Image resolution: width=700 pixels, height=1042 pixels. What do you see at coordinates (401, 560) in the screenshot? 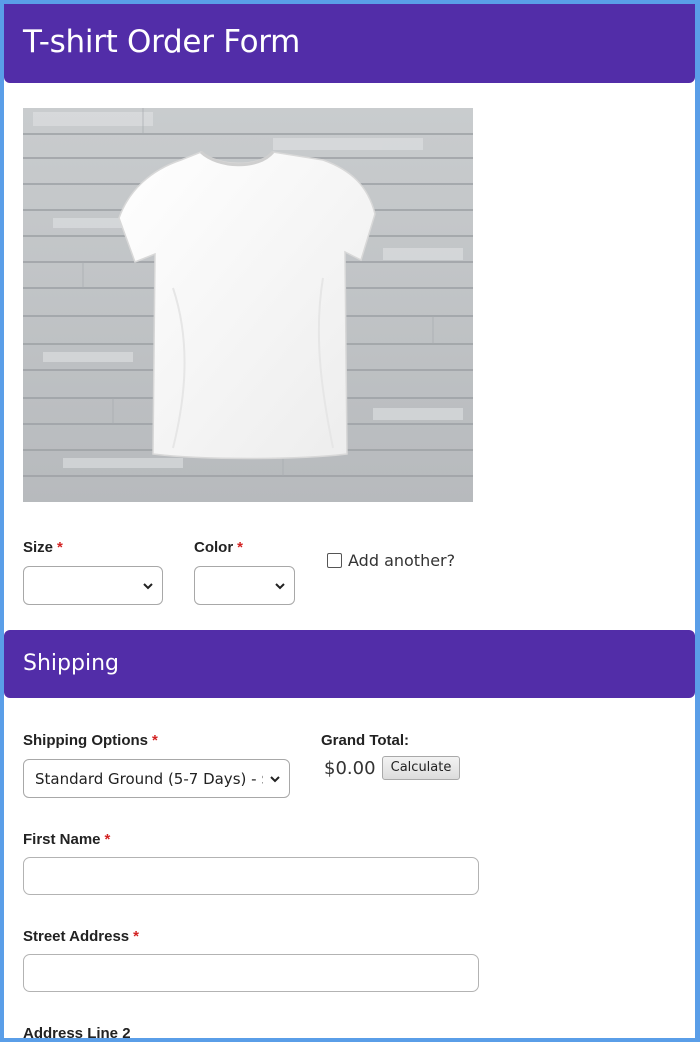
I see `add-another-label: Add another?` at bounding box center [401, 560].